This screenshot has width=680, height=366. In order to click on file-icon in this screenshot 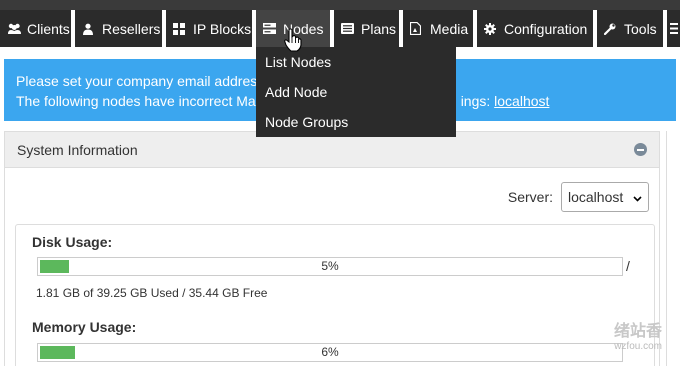, I will do `click(417, 28)`.